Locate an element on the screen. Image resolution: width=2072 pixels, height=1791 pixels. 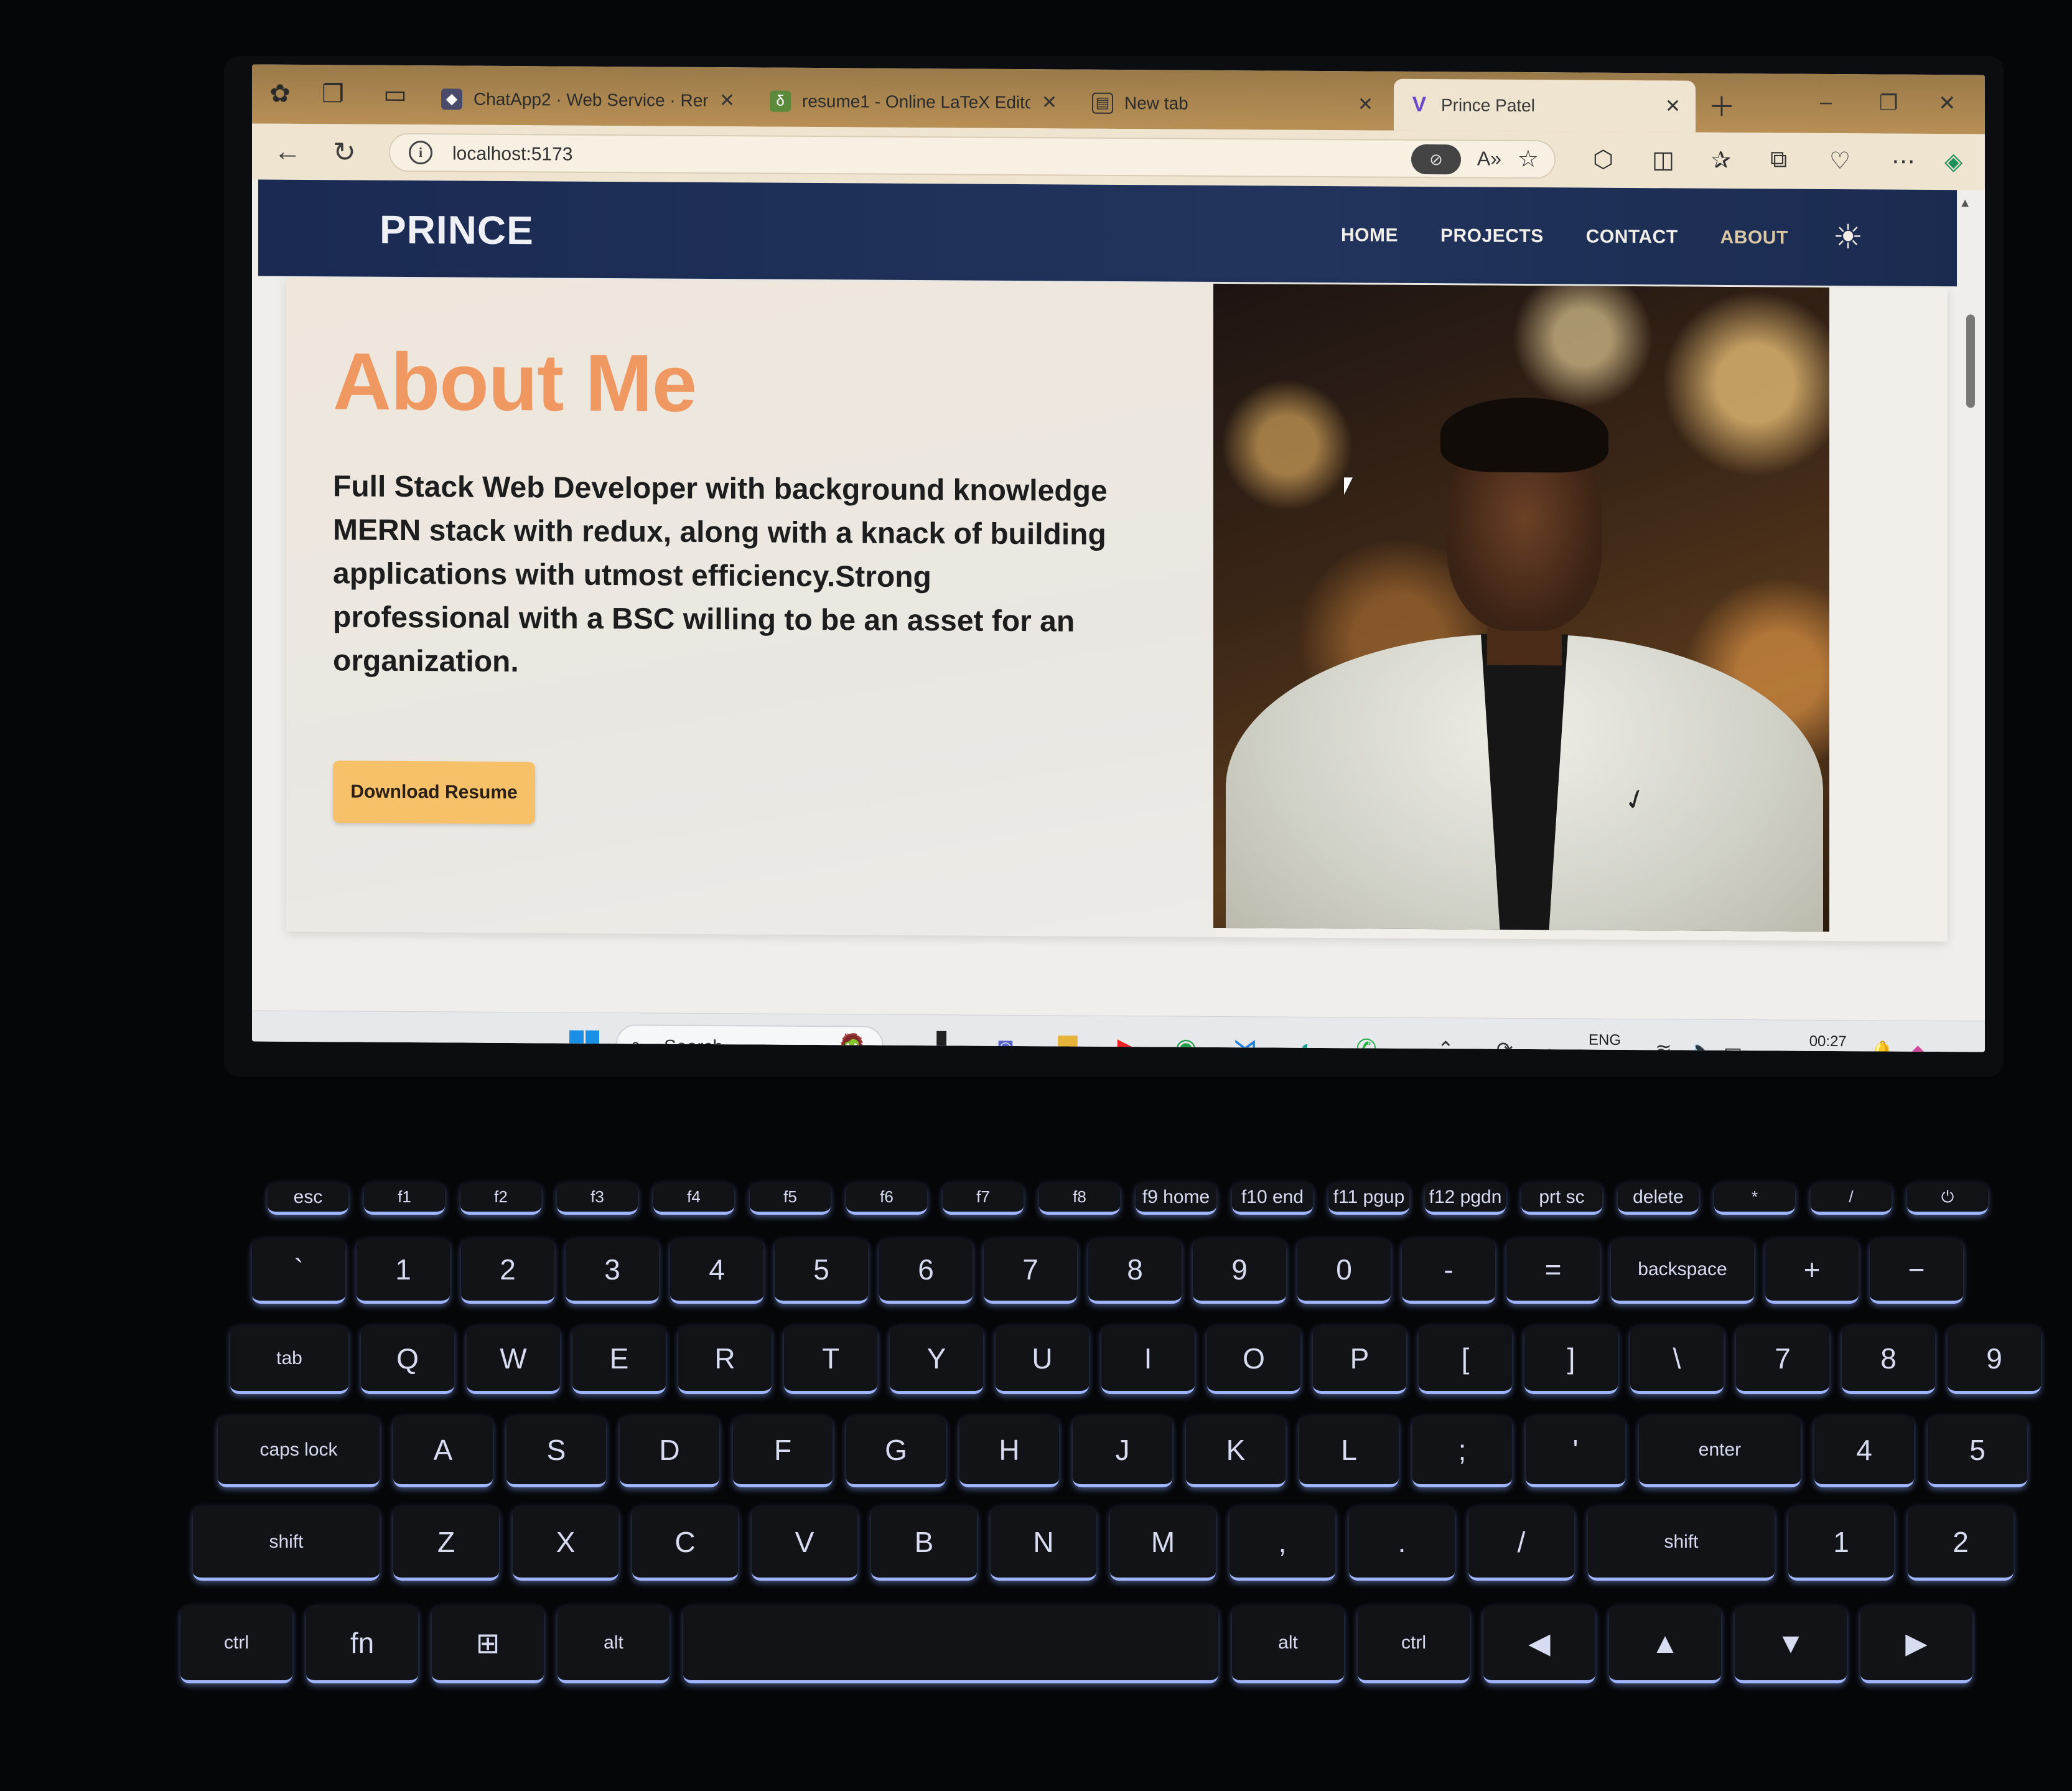
key-v: V is located at coordinates (805, 1543).